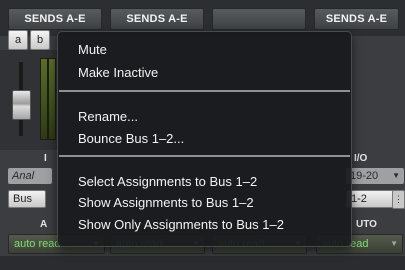  What do you see at coordinates (44, 224) in the screenshot?
I see `automation-header-left: A` at bounding box center [44, 224].